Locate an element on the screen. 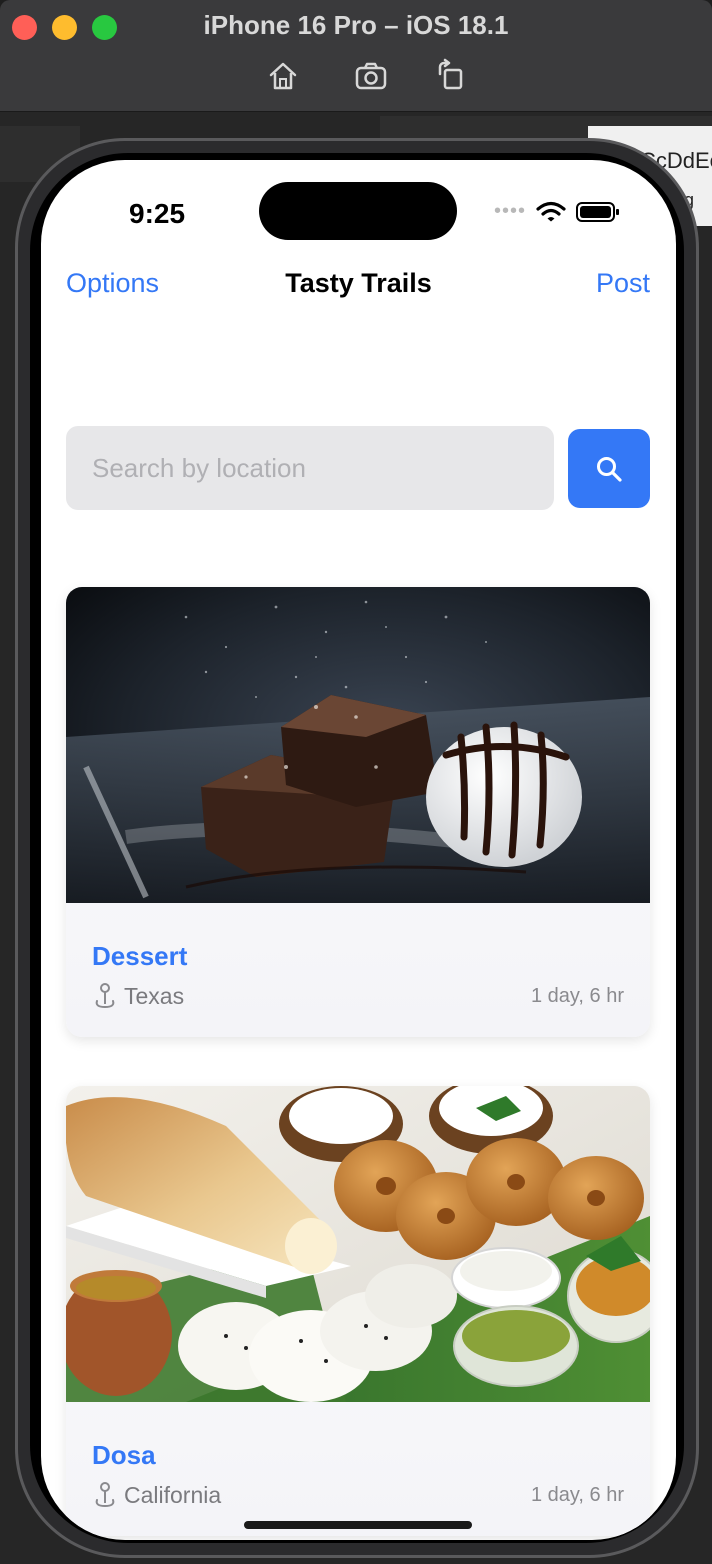  simulator-title: iPhone 16 Pro – iOS 18.1 is located at coordinates (356, 25).